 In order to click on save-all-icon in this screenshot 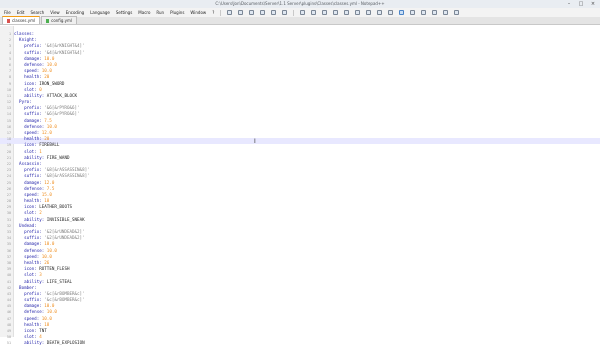, I will do `click(263, 12)`.